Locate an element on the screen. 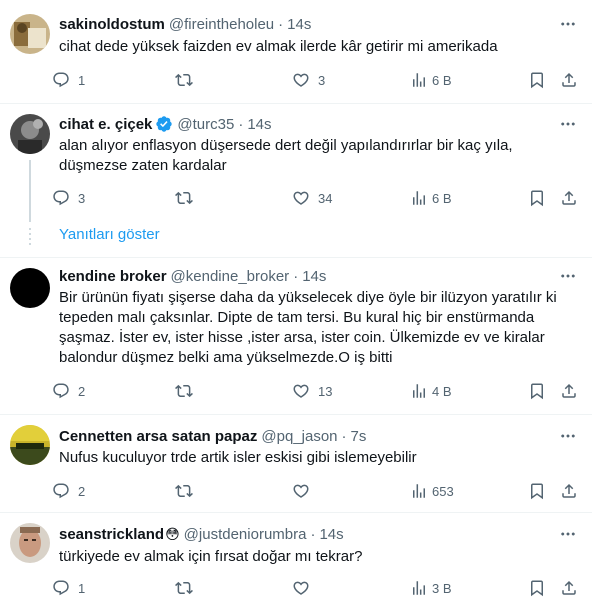 The height and width of the screenshot is (604, 592). thread-line is located at coordinates (30, 191).